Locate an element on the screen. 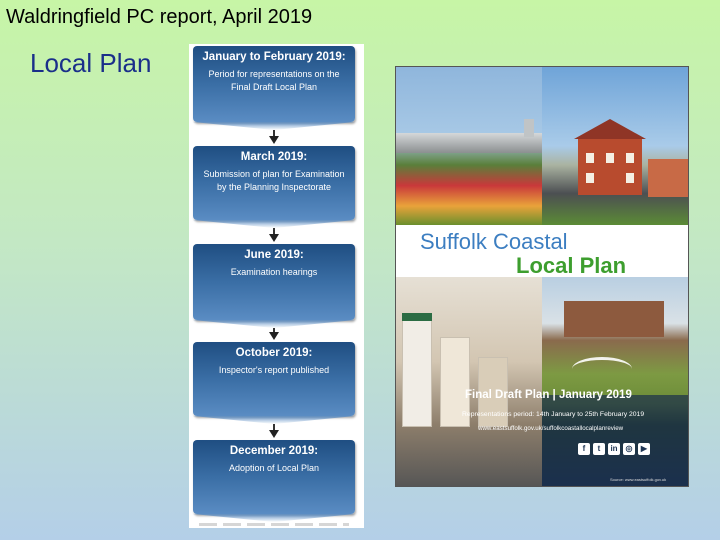 The width and height of the screenshot is (720, 540). section-title: Local Plan is located at coordinates (91, 63).